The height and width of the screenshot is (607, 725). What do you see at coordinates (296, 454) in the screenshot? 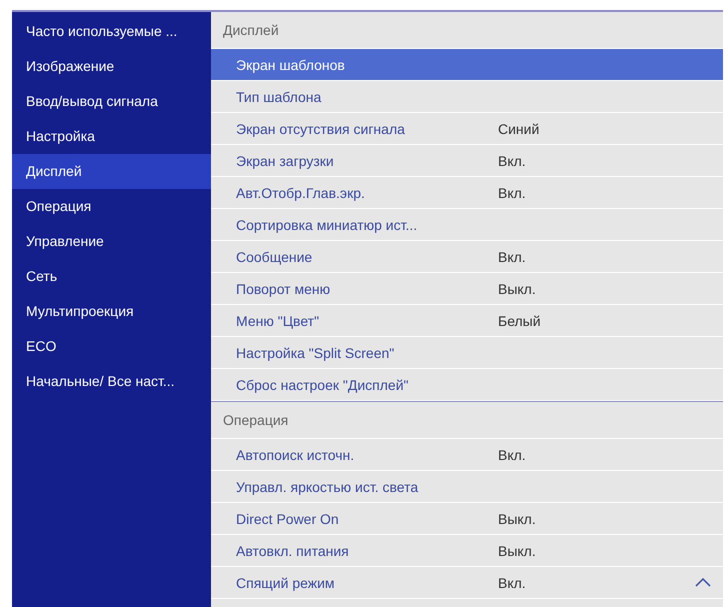
I see `setting-label: Автопоиск источн.` at bounding box center [296, 454].